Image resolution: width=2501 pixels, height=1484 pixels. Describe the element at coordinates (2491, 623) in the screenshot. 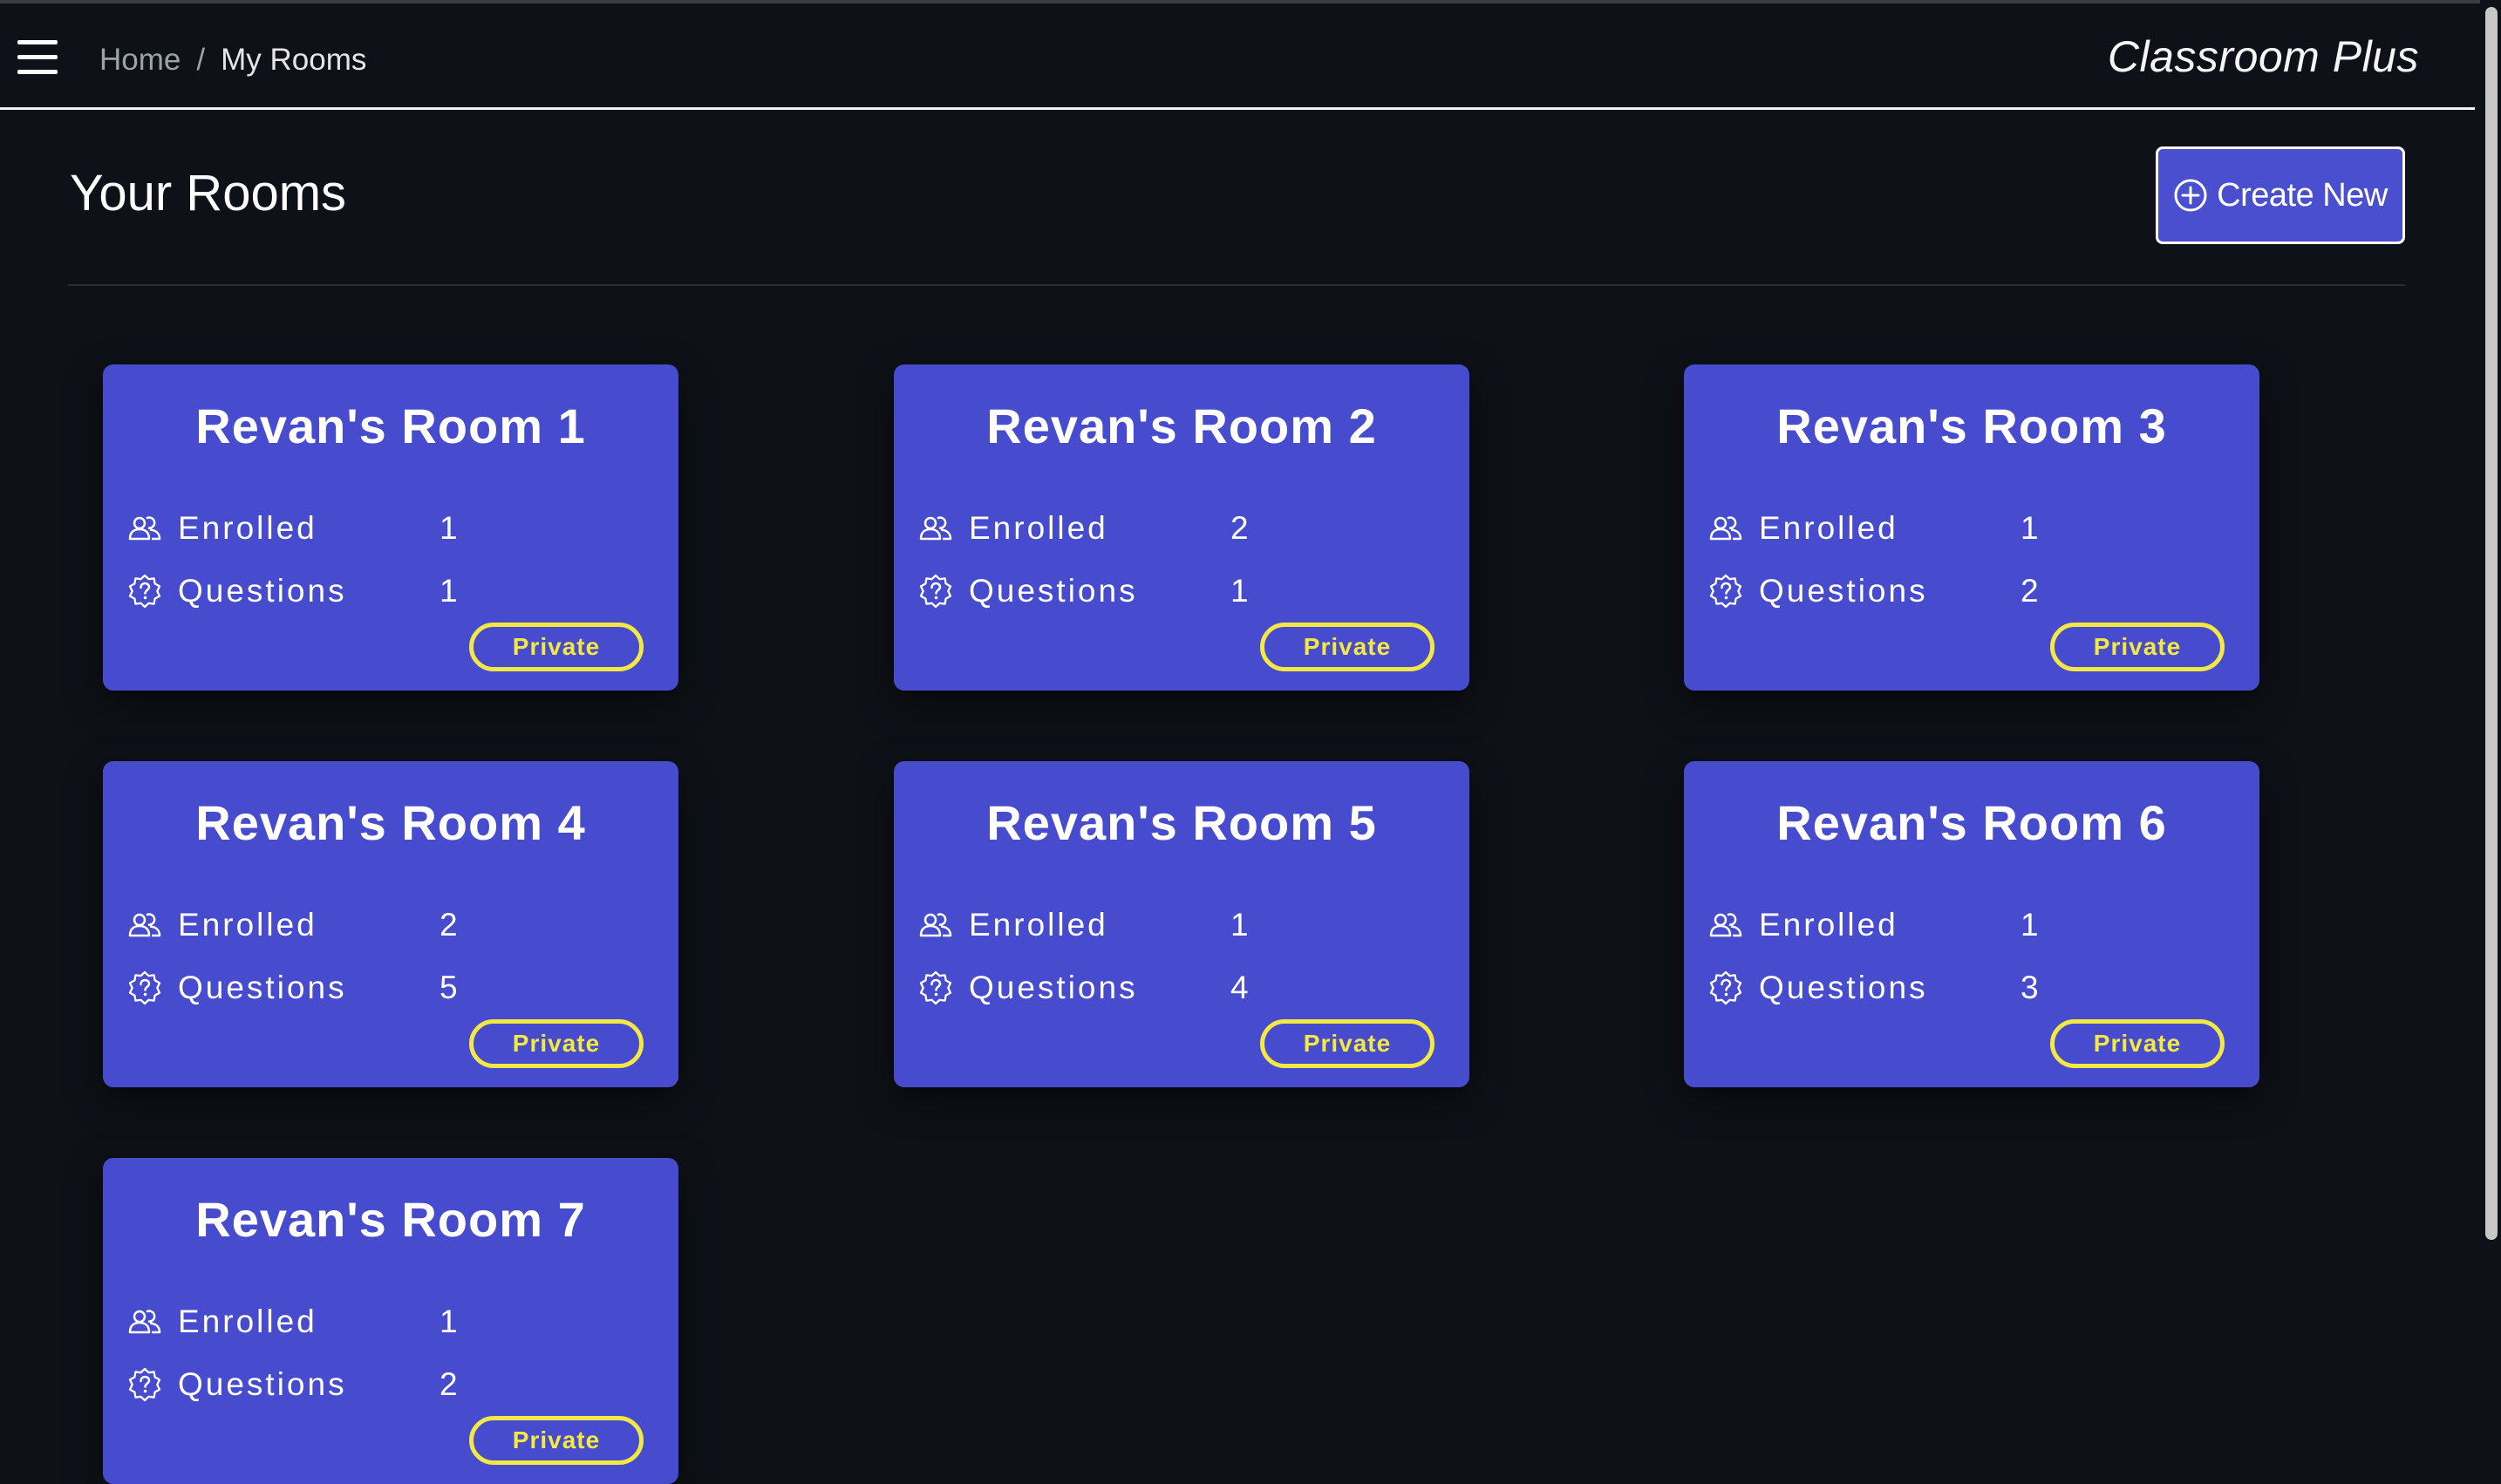

I see `scrollbar-thumb` at that location.